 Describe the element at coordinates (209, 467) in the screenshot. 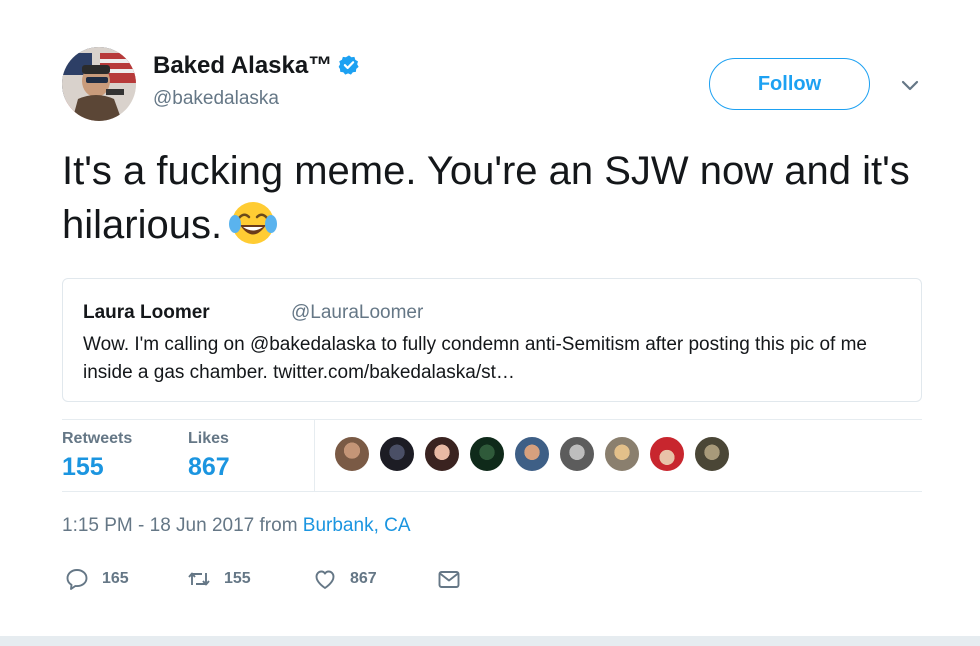

I see `likes-count: 867` at that location.